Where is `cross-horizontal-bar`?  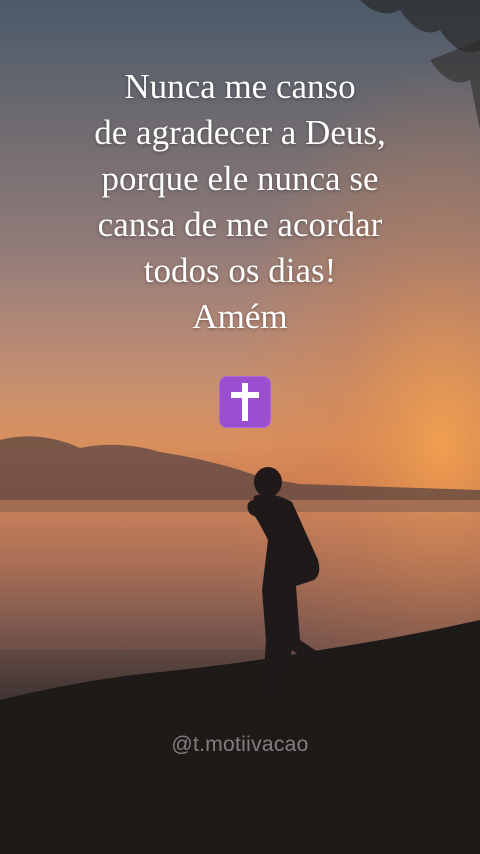 cross-horizontal-bar is located at coordinates (245, 395).